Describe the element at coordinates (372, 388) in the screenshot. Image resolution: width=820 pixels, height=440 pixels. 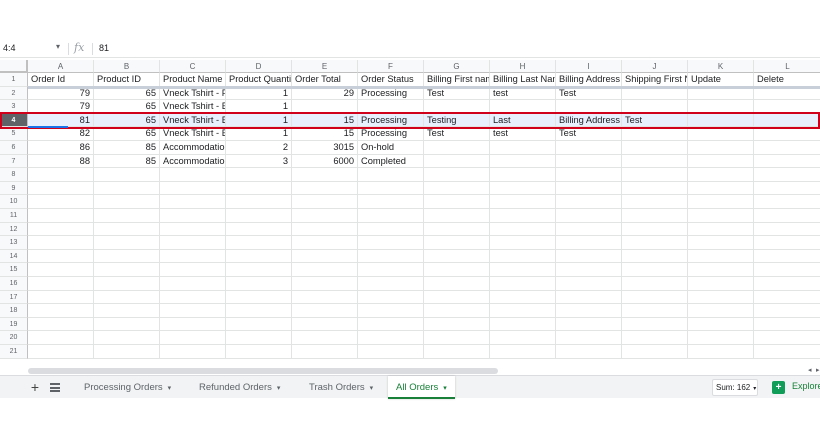
I see `chevron-down-icon: ▾` at that location.